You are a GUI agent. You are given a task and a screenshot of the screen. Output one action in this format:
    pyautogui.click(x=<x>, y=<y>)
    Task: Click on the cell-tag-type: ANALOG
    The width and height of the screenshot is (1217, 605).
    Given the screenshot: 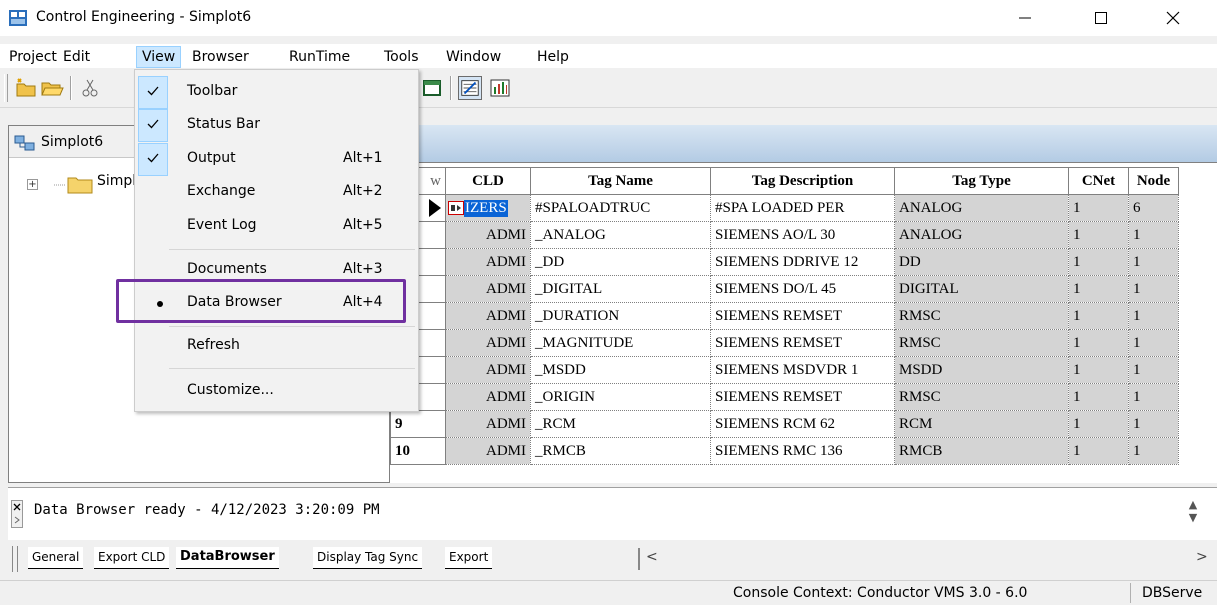 What is the action you would take?
    pyautogui.click(x=981, y=208)
    